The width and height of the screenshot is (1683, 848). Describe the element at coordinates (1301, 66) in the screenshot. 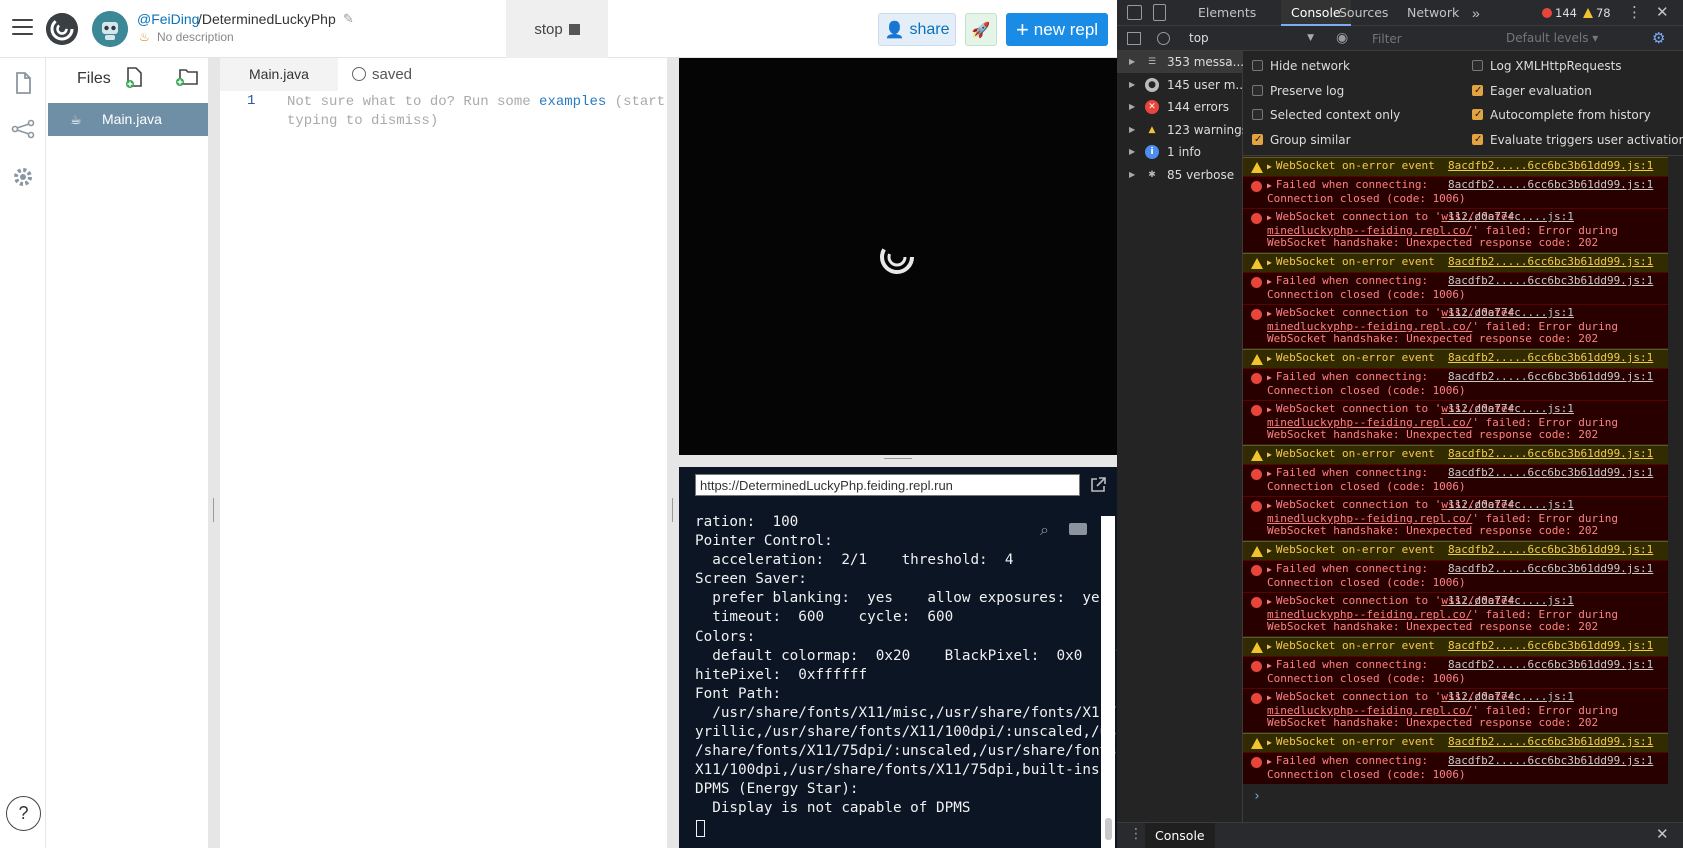

I see `setting-hide-network: Hide network` at that location.